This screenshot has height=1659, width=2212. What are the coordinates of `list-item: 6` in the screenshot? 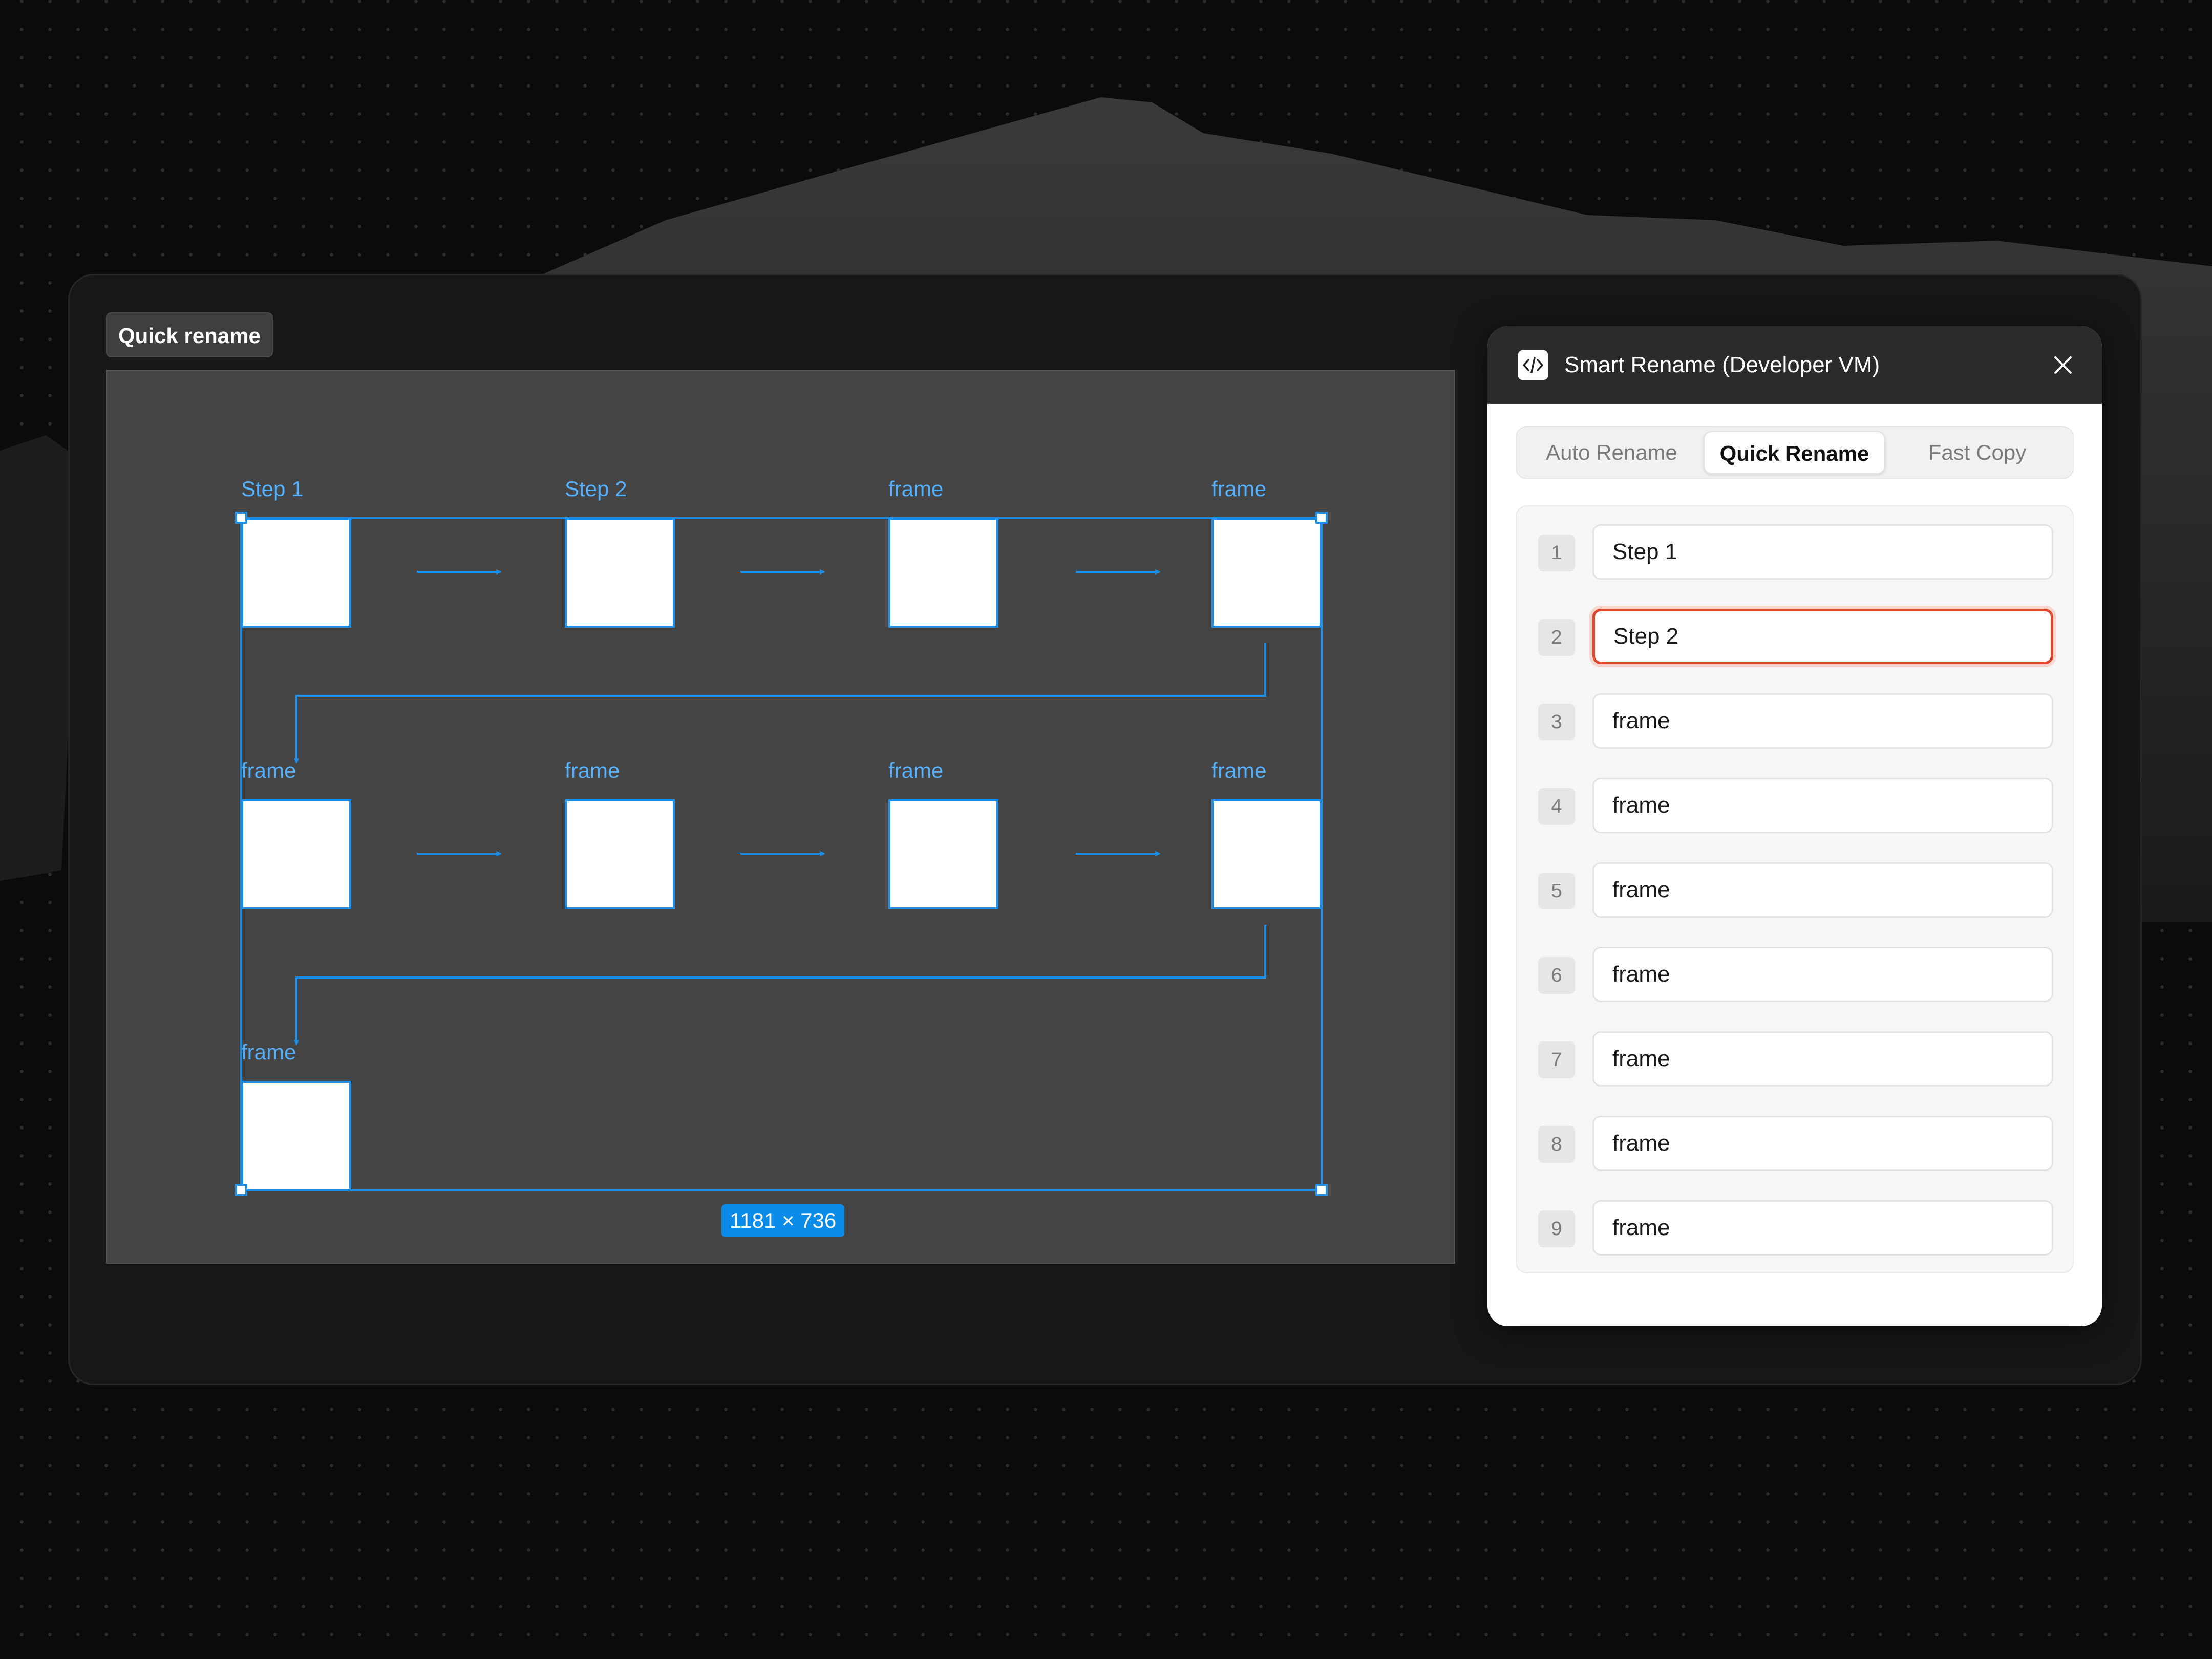 It's located at (1796, 975).